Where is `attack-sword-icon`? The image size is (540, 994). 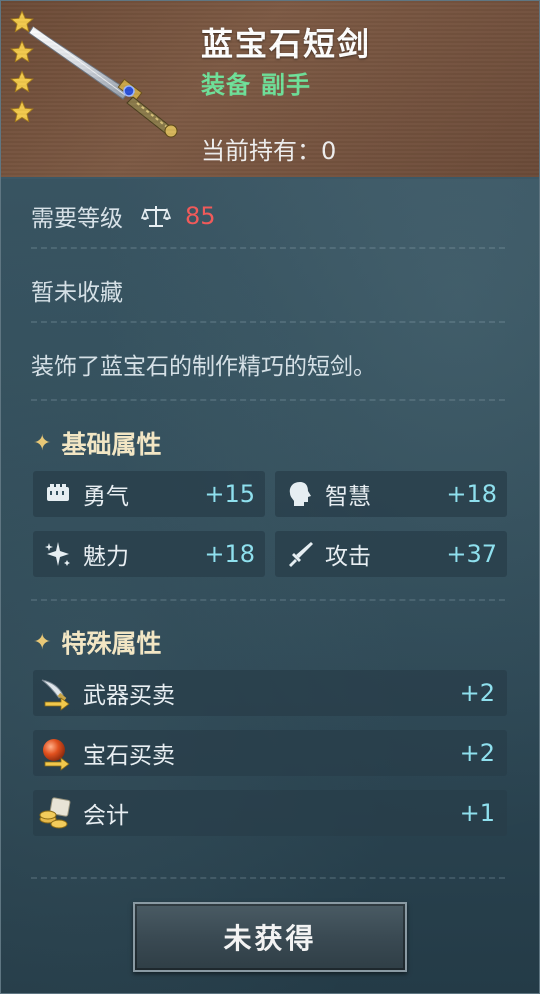 attack-sword-icon is located at coordinates (301, 554).